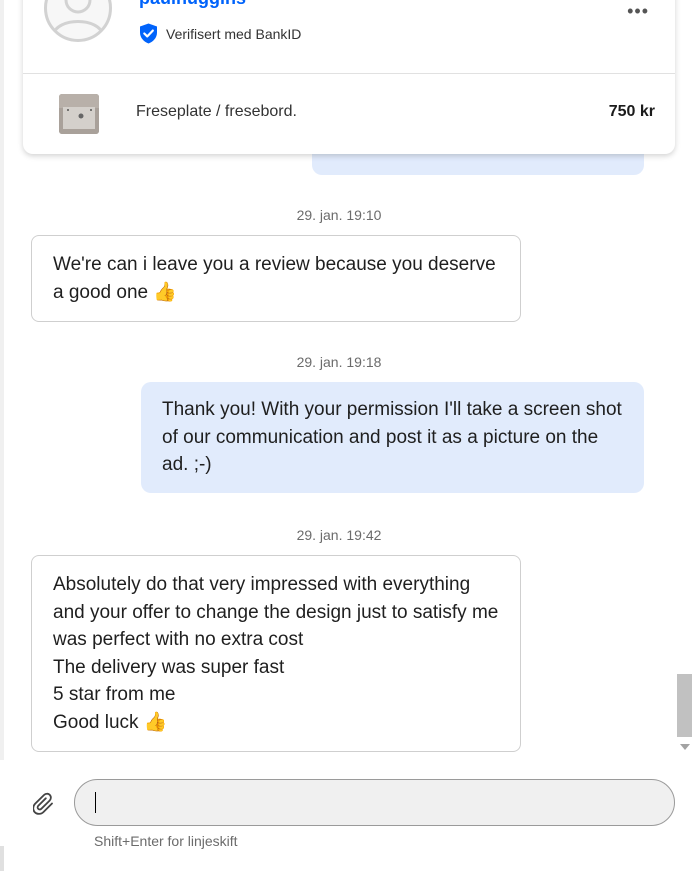  Describe the element at coordinates (234, 33) in the screenshot. I see `verified-label: Verifisert med BankID` at that location.